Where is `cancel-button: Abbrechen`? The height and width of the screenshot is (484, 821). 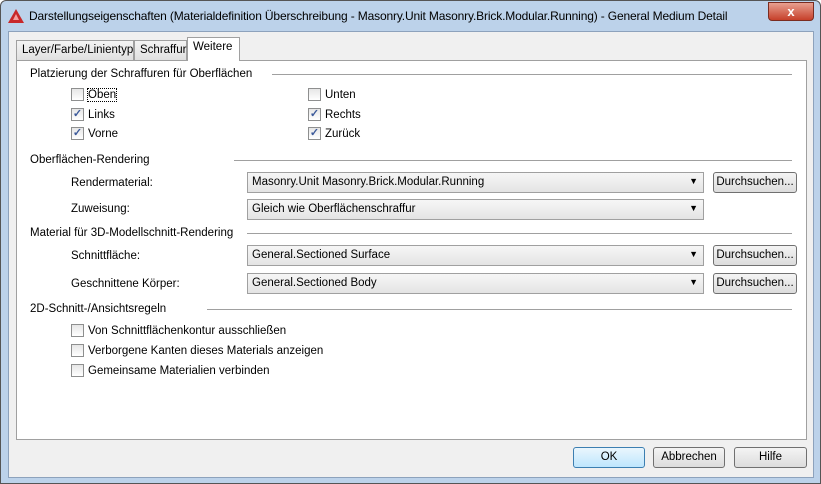
cancel-button: Abbrechen is located at coordinates (689, 457).